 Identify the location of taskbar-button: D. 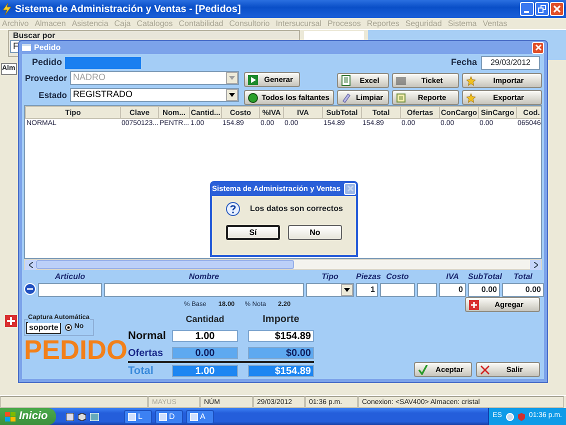
(169, 417).